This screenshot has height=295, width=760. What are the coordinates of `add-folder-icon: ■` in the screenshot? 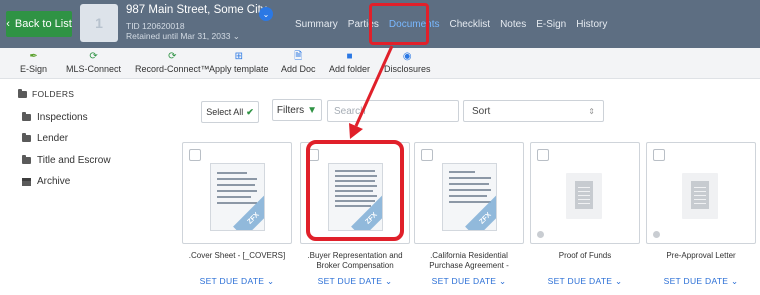 It's located at (349, 56).